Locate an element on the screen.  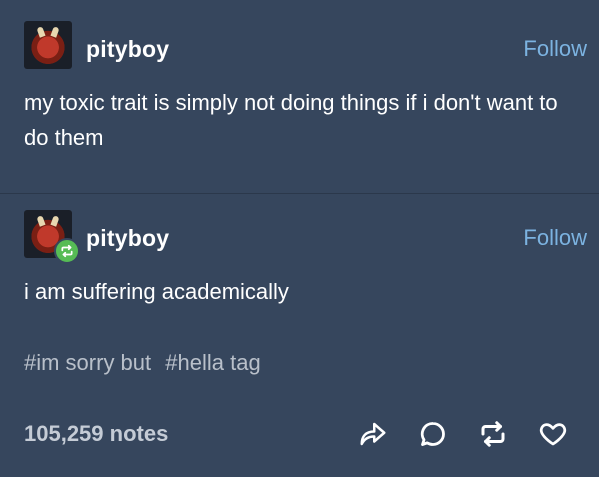
reply-icon is located at coordinates (433, 434).